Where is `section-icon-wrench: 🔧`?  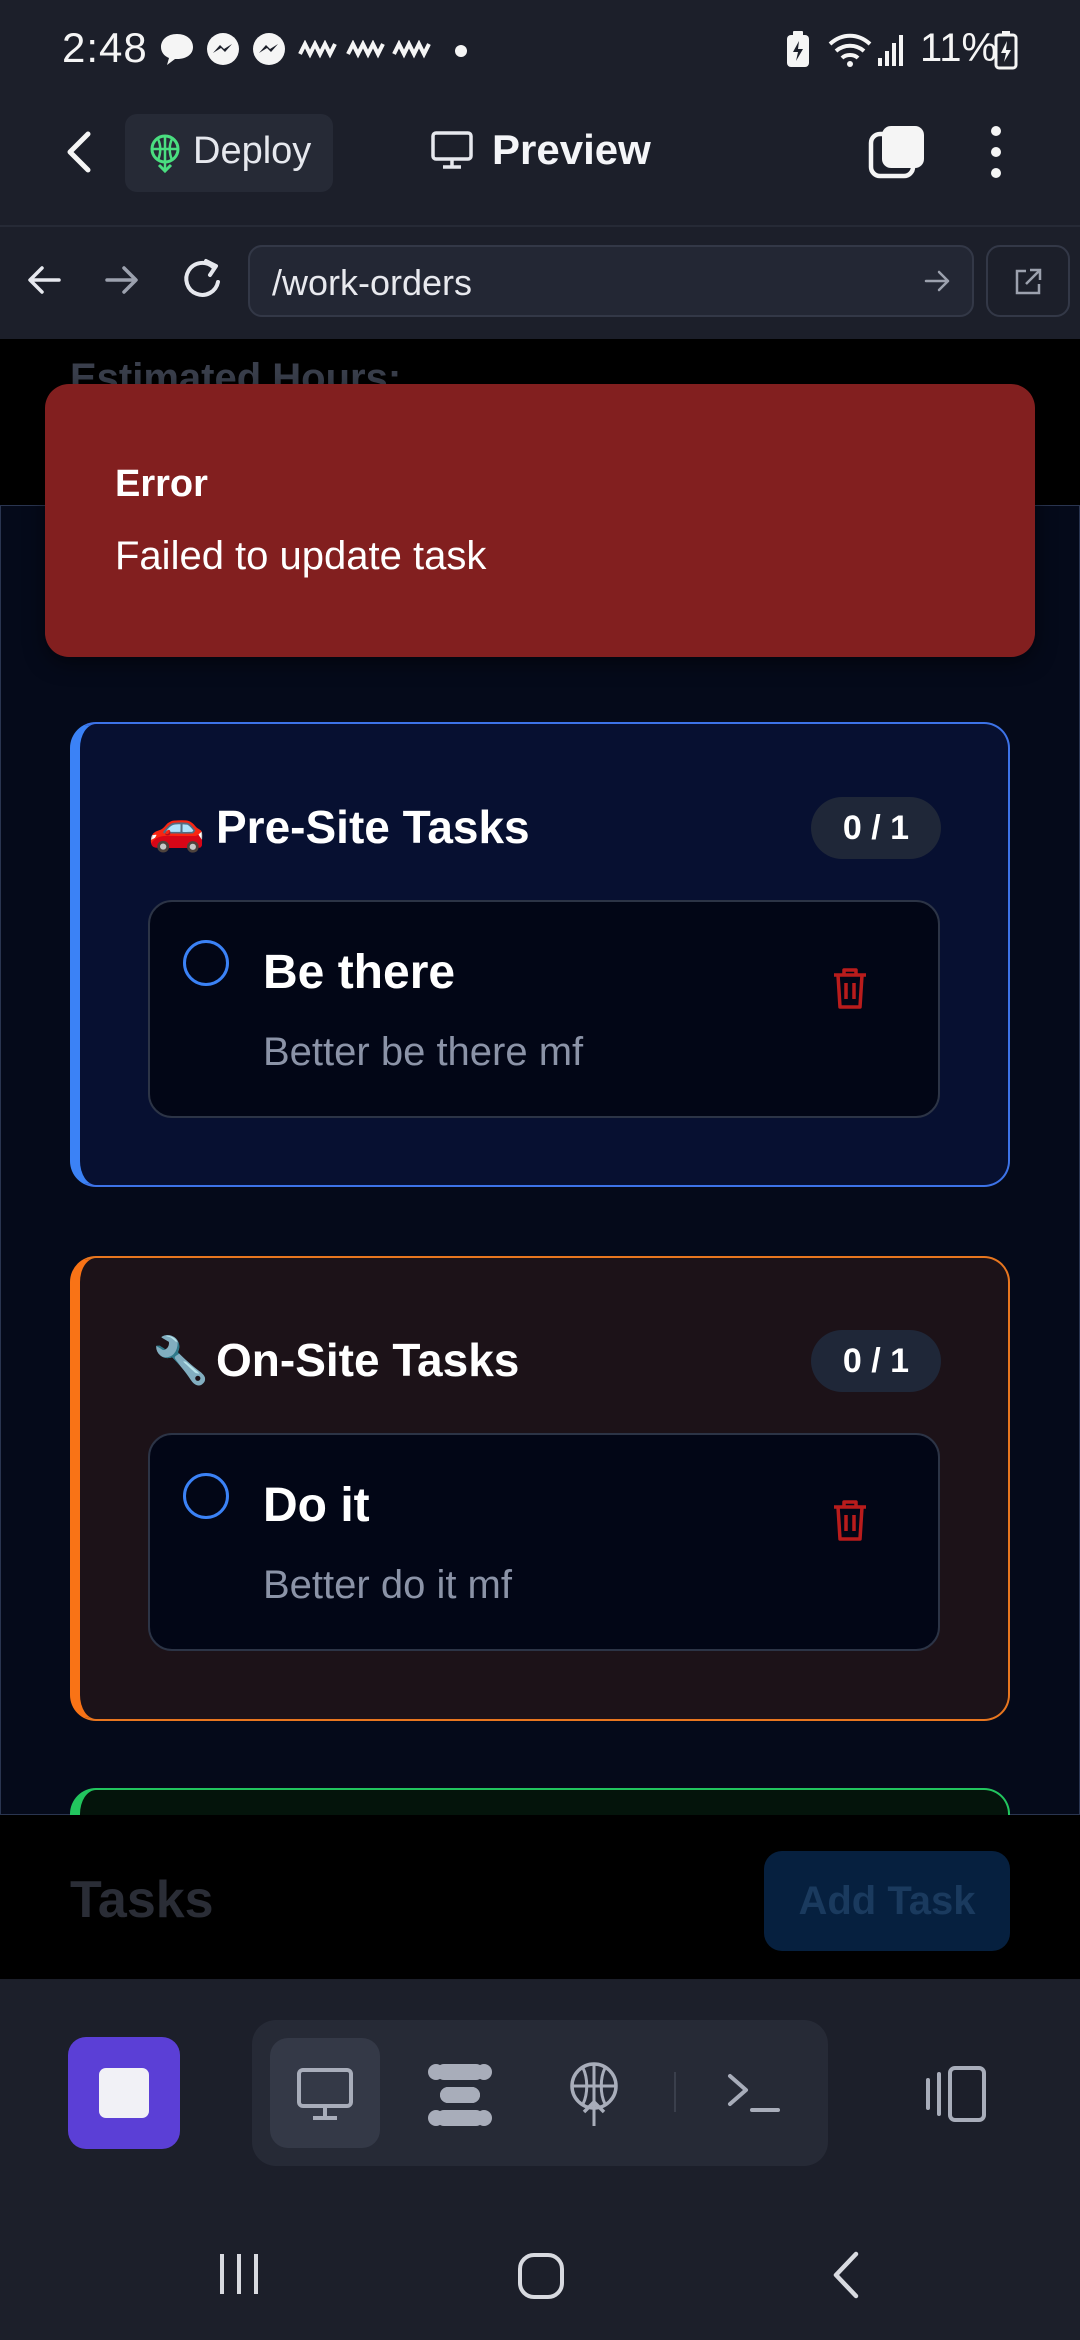
section-icon-wrench: 🔧 is located at coordinates (181, 1360).